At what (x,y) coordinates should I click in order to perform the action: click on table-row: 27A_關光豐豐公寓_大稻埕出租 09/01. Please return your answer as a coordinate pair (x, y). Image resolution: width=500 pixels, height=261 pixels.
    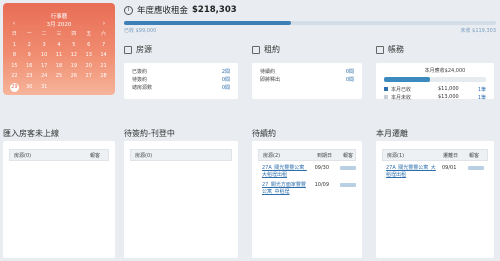
    Looking at the image, I should click on (435, 169).